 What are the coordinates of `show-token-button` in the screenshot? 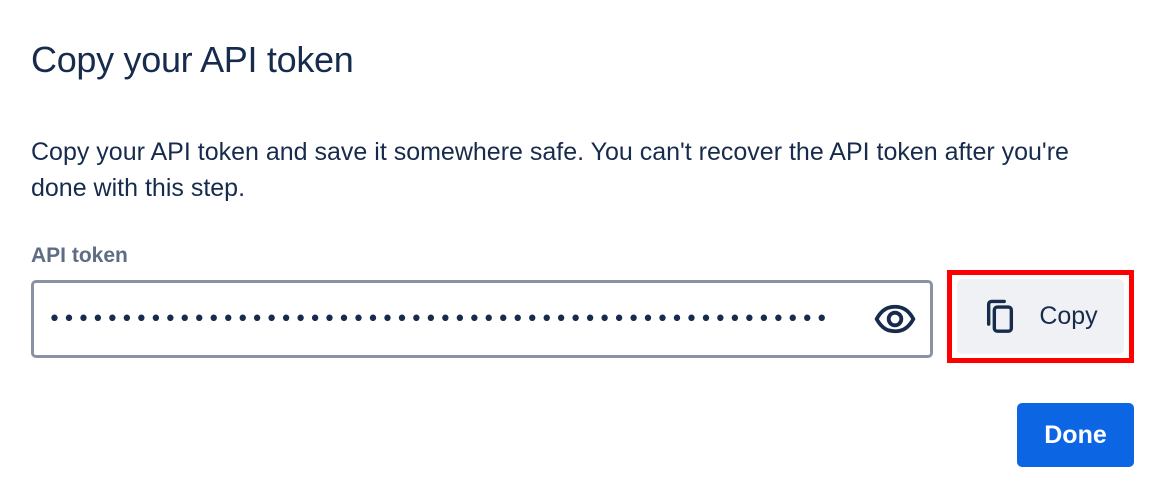 It's located at (895, 319).